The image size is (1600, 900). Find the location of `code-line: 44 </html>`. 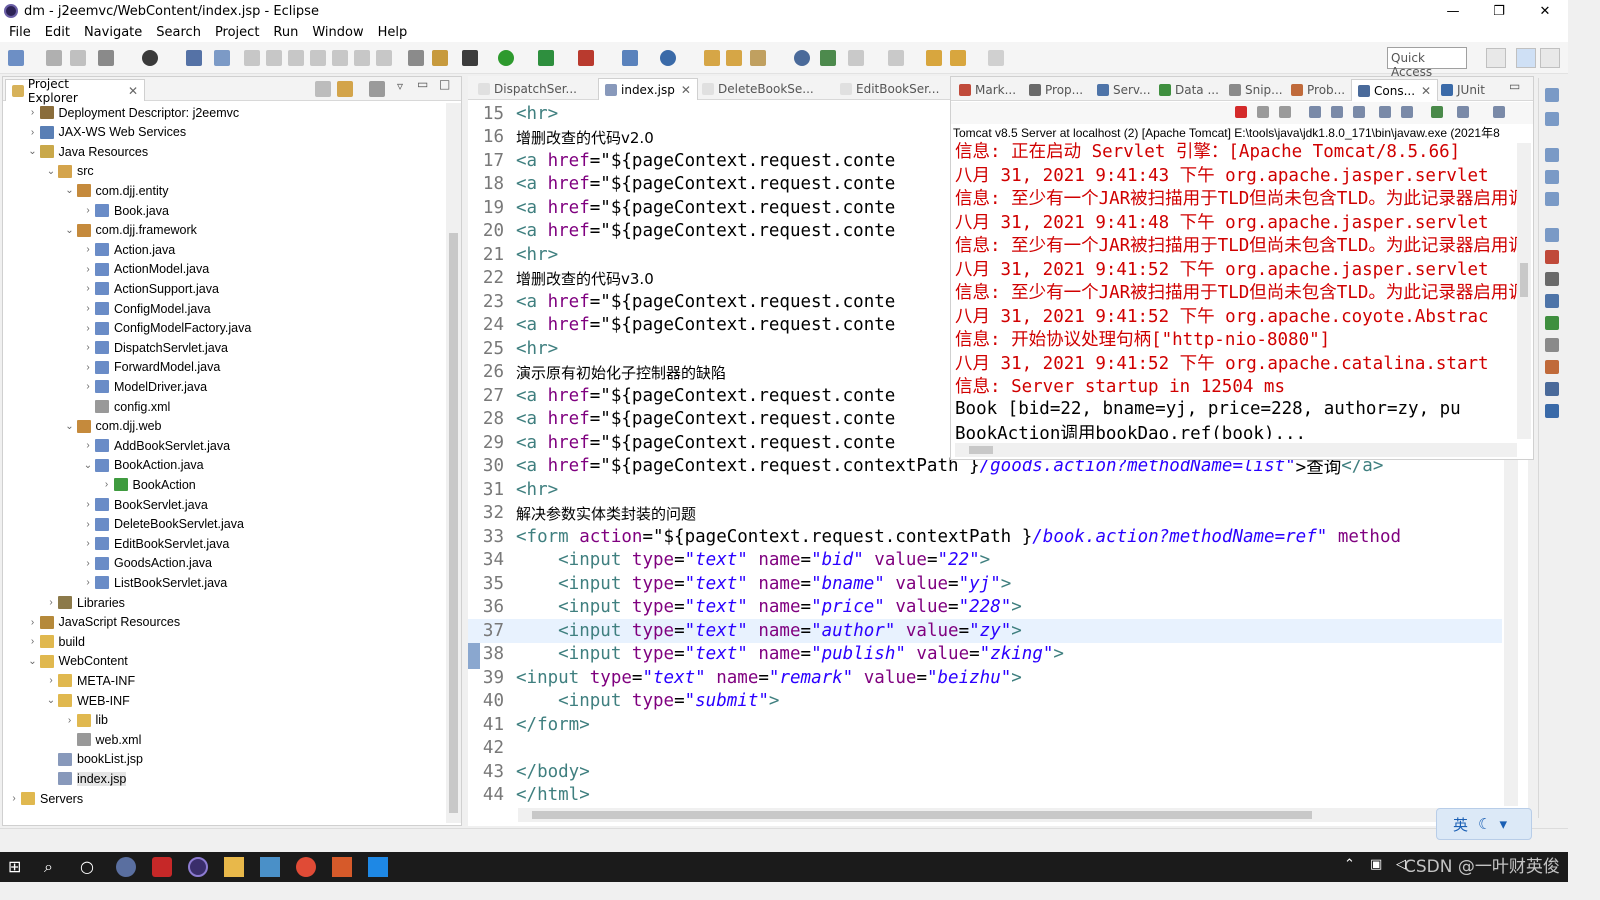

code-line: 44 </html> is located at coordinates (985, 796).